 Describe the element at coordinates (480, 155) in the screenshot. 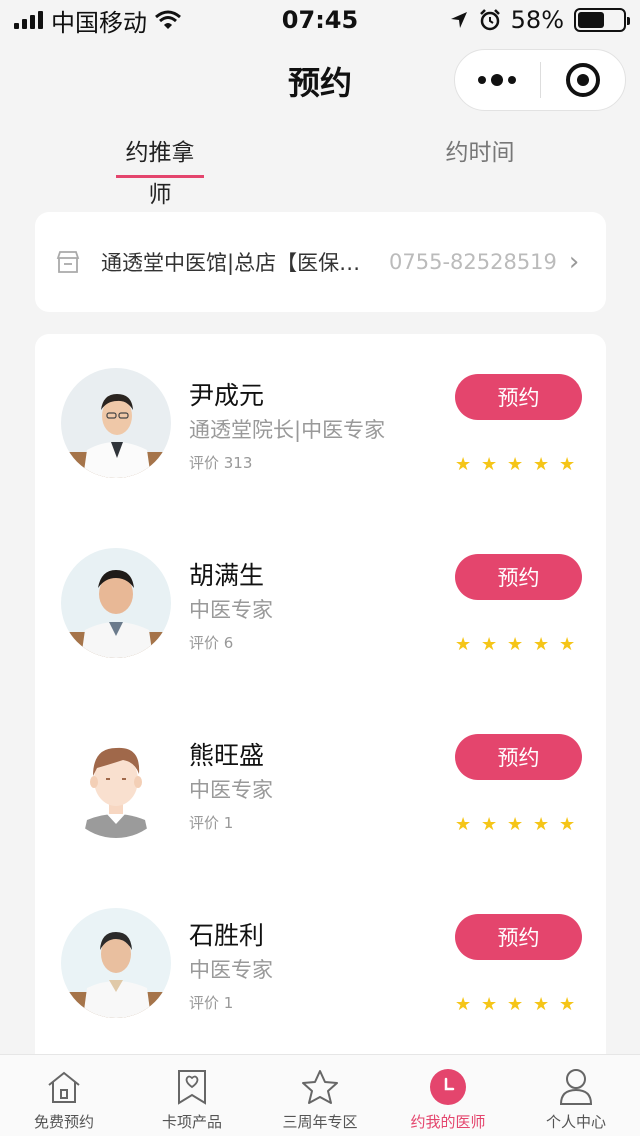

I see `tab-book-time: 约时间` at that location.